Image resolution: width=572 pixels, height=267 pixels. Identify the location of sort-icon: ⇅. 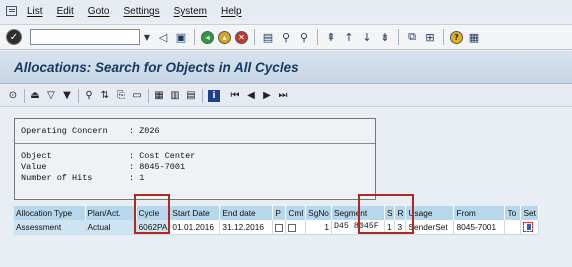
(105, 95).